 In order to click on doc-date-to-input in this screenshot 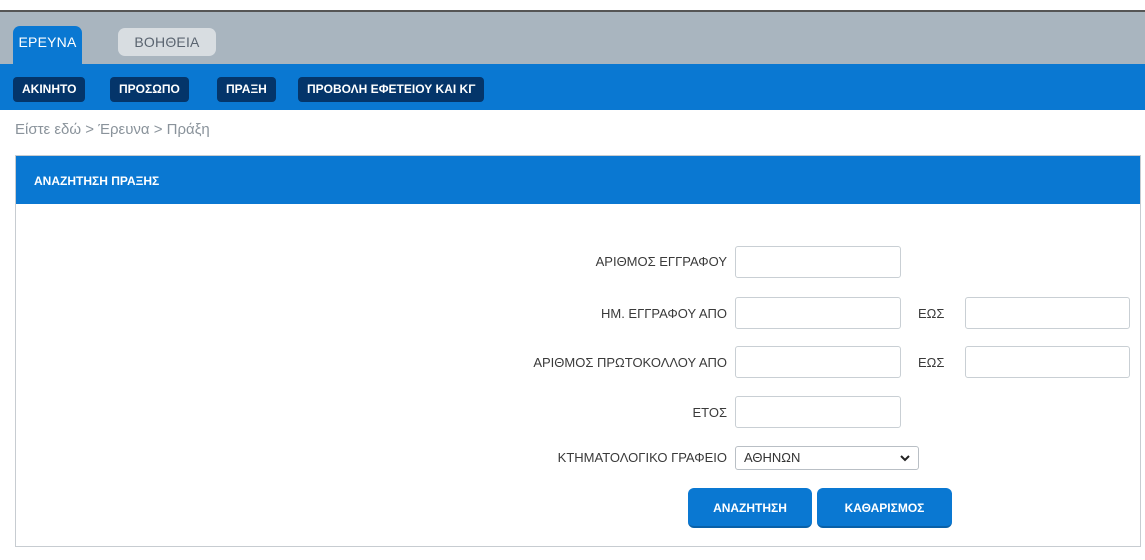, I will do `click(1047, 313)`.